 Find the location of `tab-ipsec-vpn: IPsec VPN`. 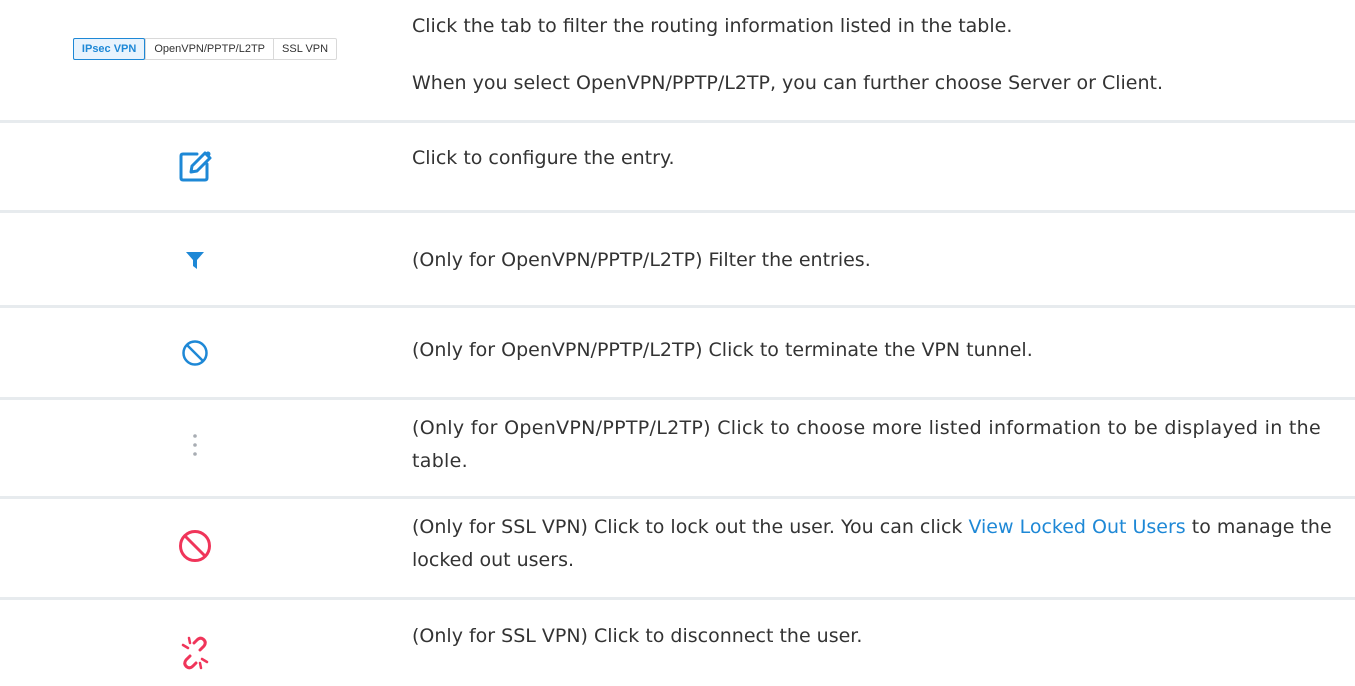

tab-ipsec-vpn: IPsec VPN is located at coordinates (109, 49).